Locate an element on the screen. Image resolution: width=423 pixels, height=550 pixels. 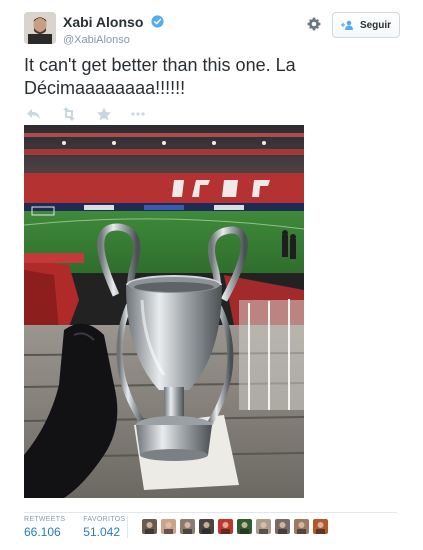
follow-button: Seguir is located at coordinates (366, 25).